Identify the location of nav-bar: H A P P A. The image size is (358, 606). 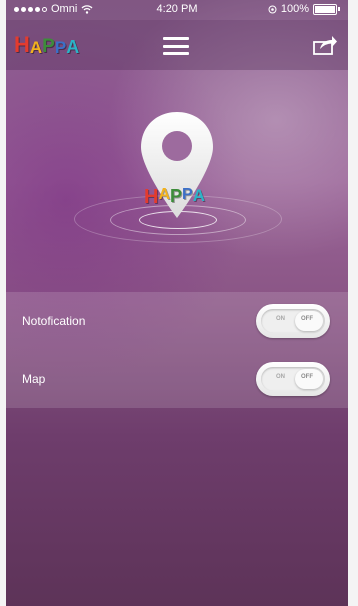
(177, 45).